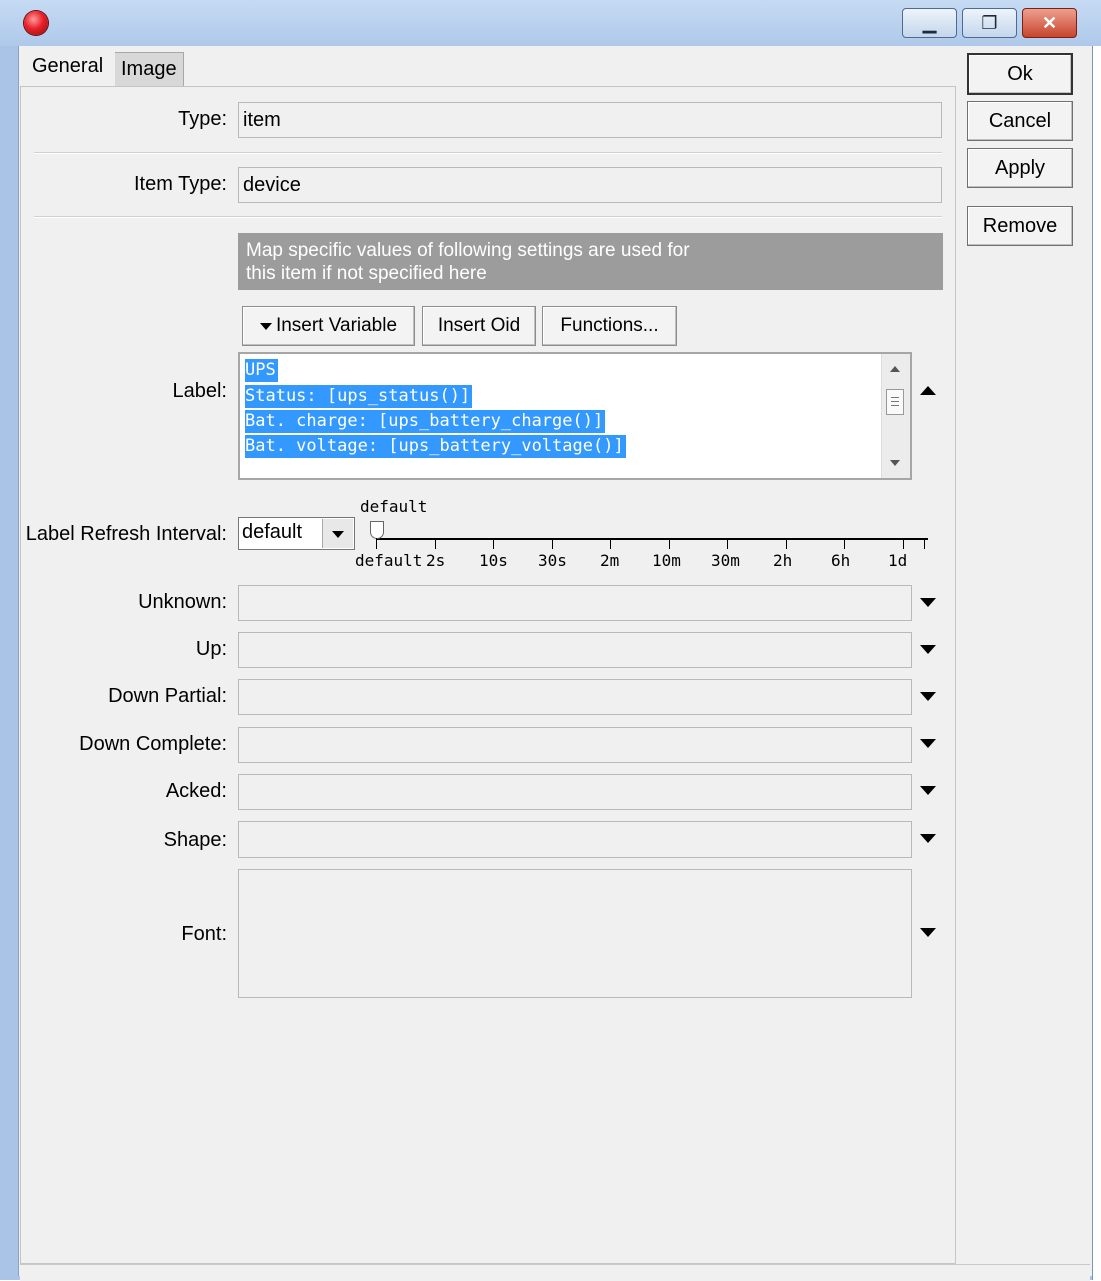 The image size is (1101, 1281). Describe the element at coordinates (652, 539) in the screenshot. I see `slider-track` at that location.